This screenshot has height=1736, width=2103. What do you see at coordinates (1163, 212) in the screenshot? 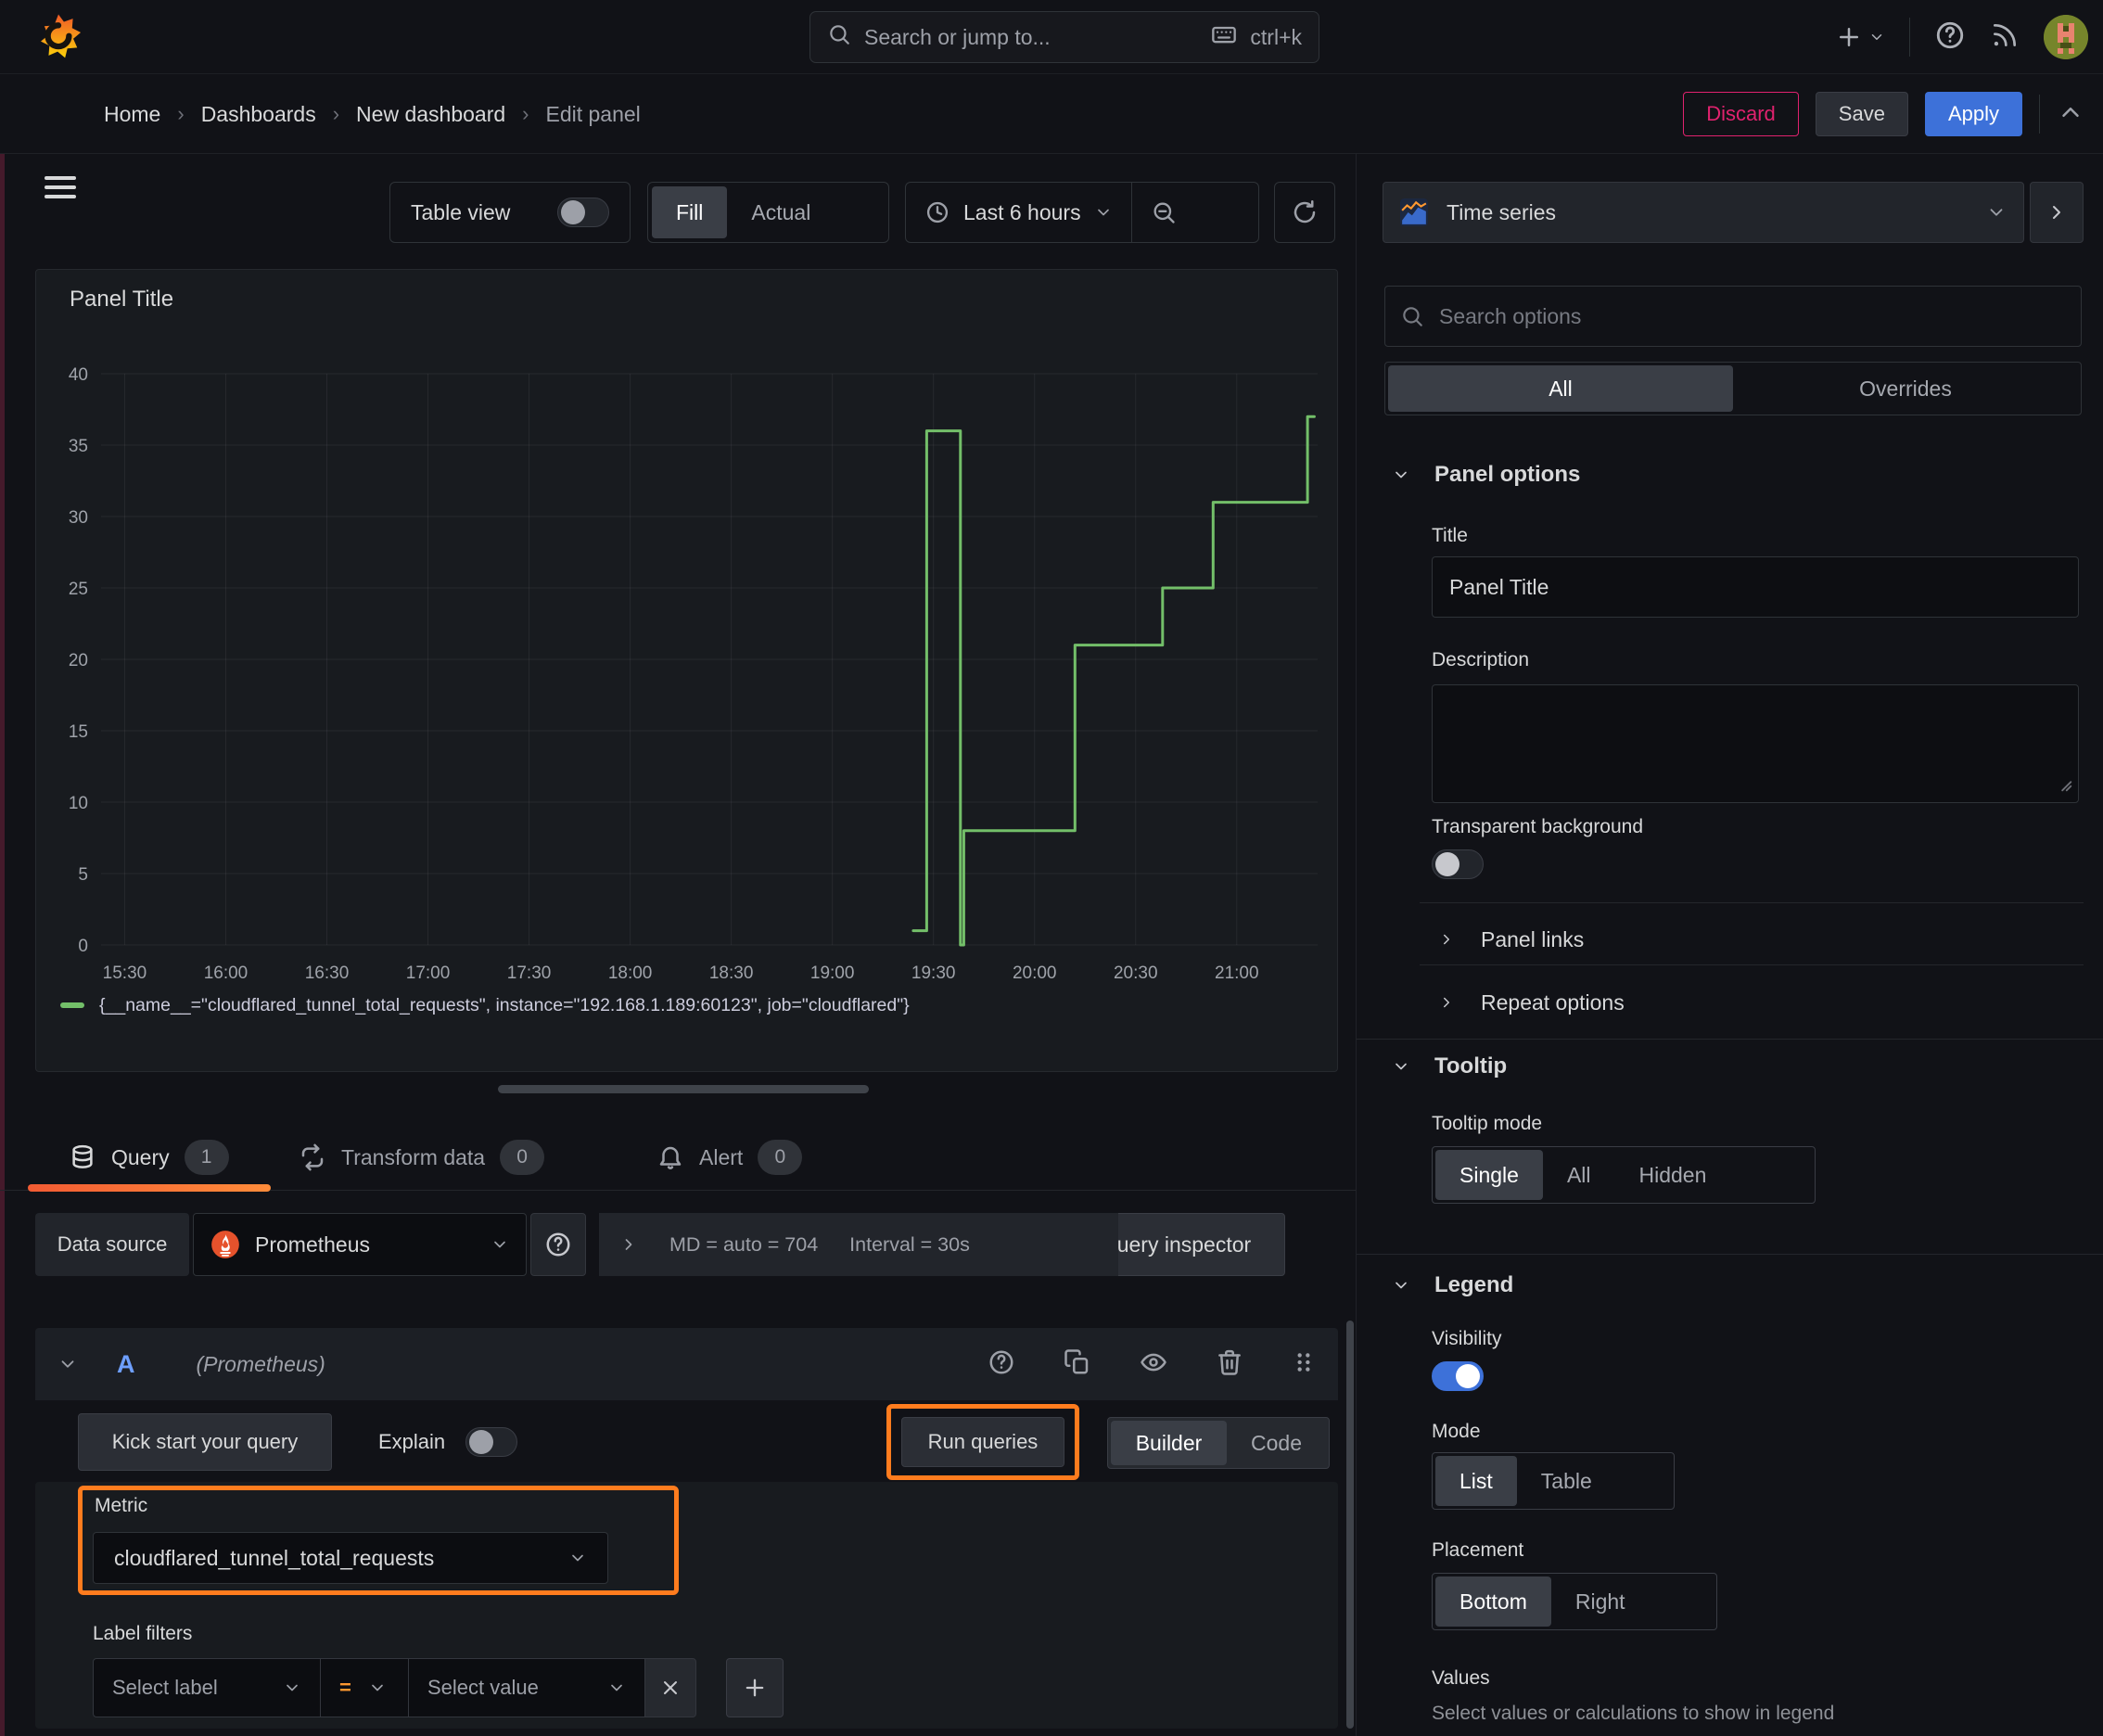
I see `zoom-out-time-button` at bounding box center [1163, 212].